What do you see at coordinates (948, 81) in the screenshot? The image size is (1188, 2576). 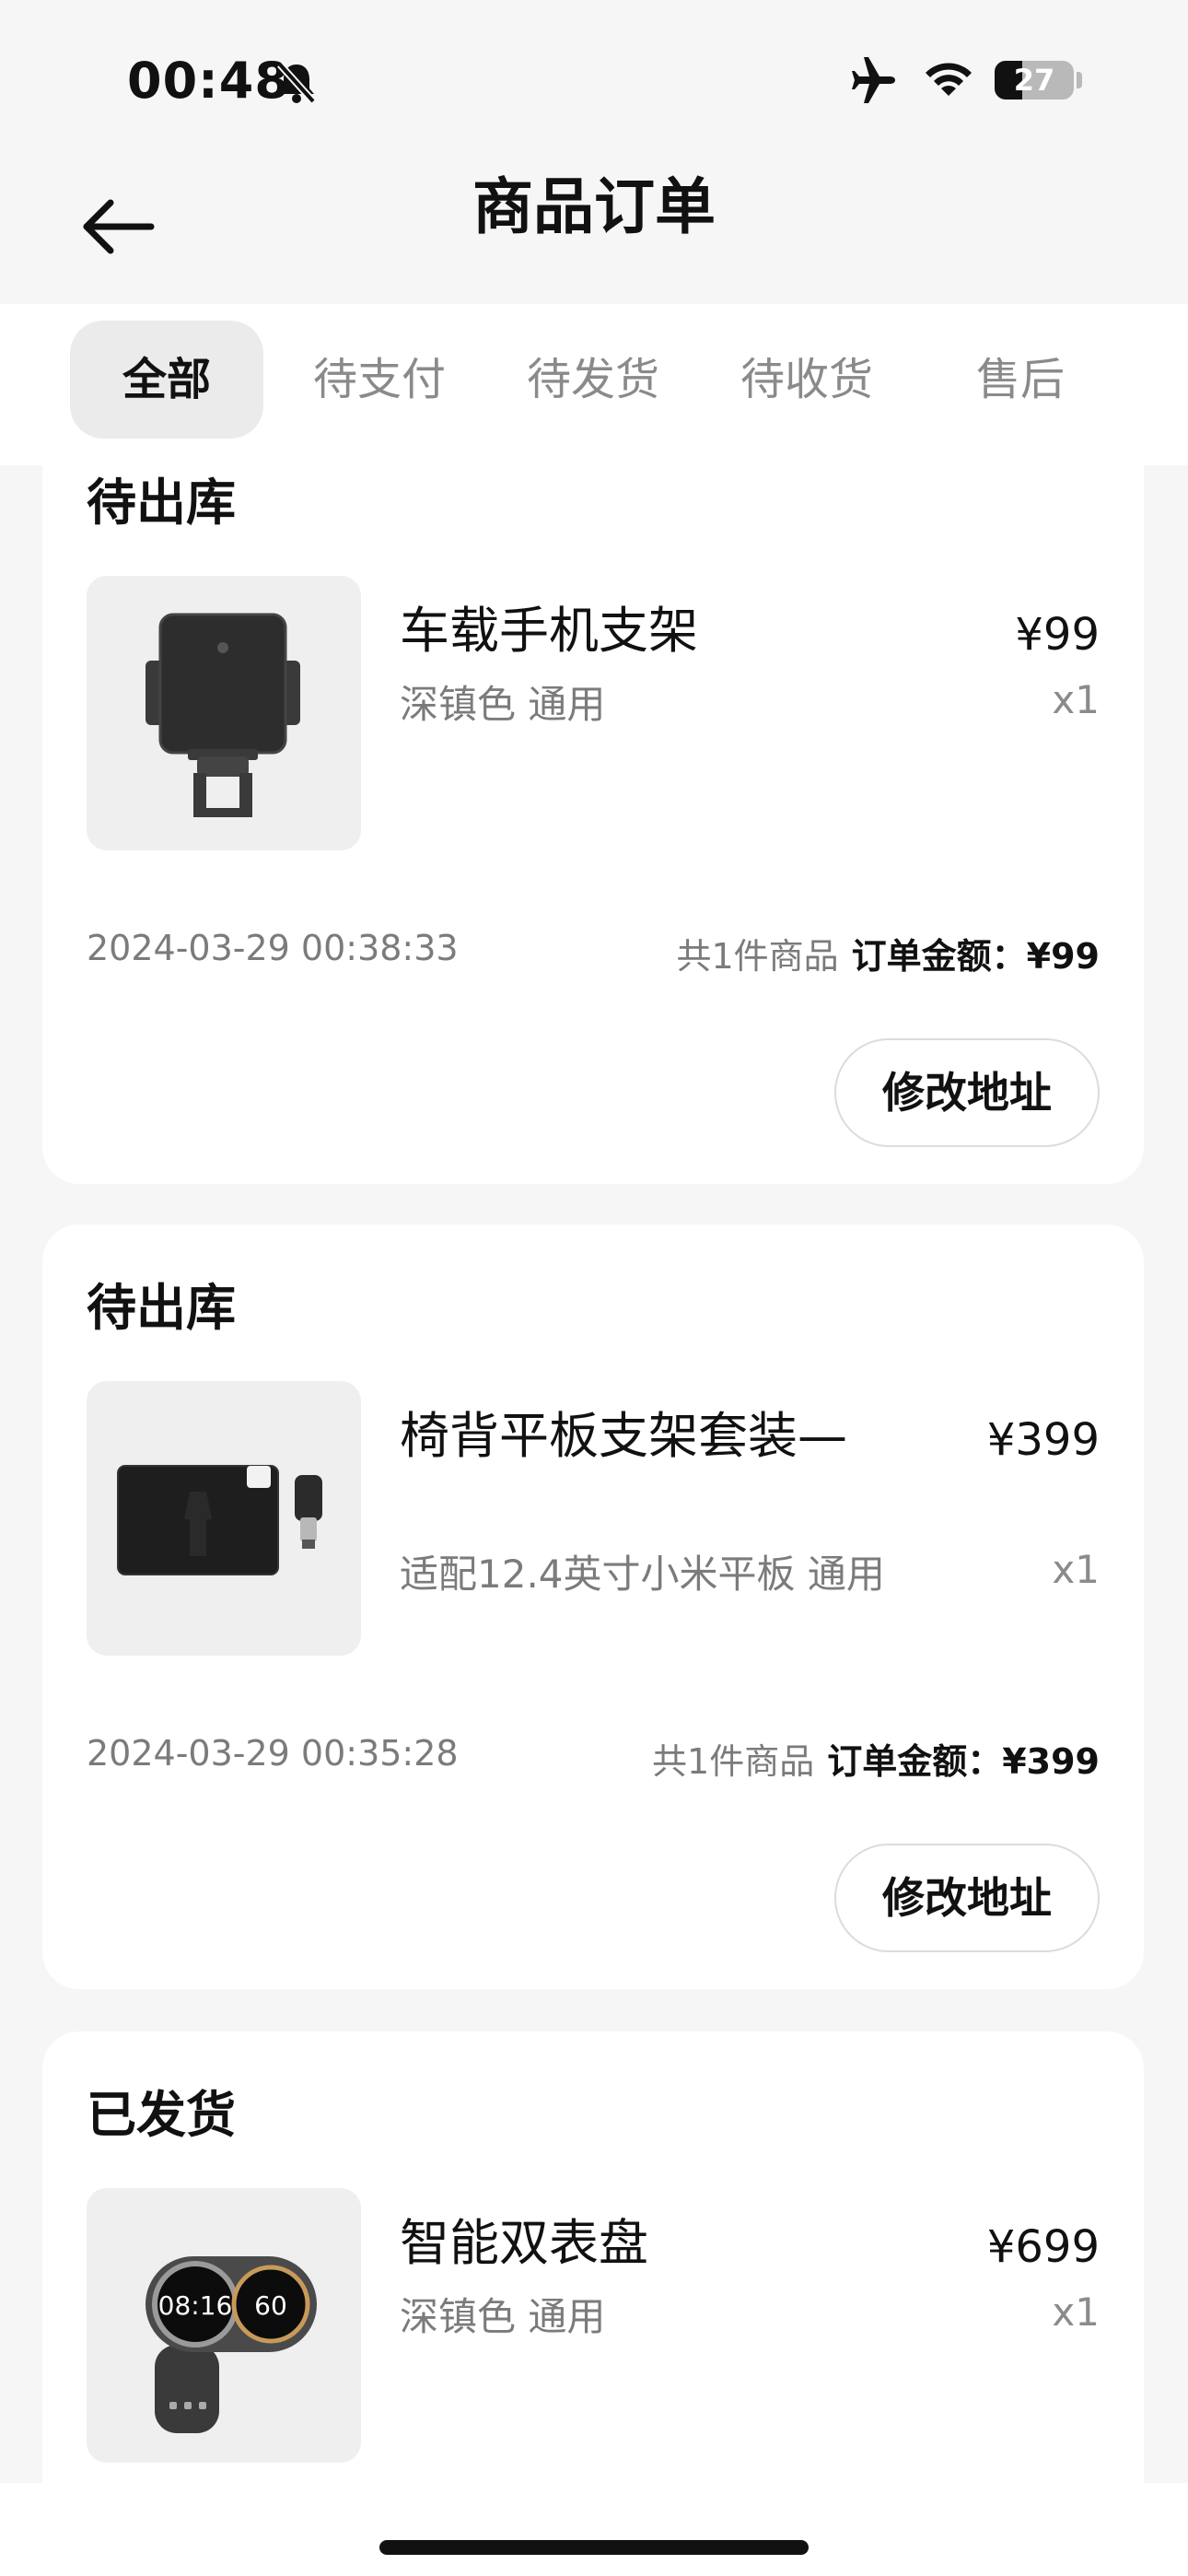 I see `wifi-icon` at bounding box center [948, 81].